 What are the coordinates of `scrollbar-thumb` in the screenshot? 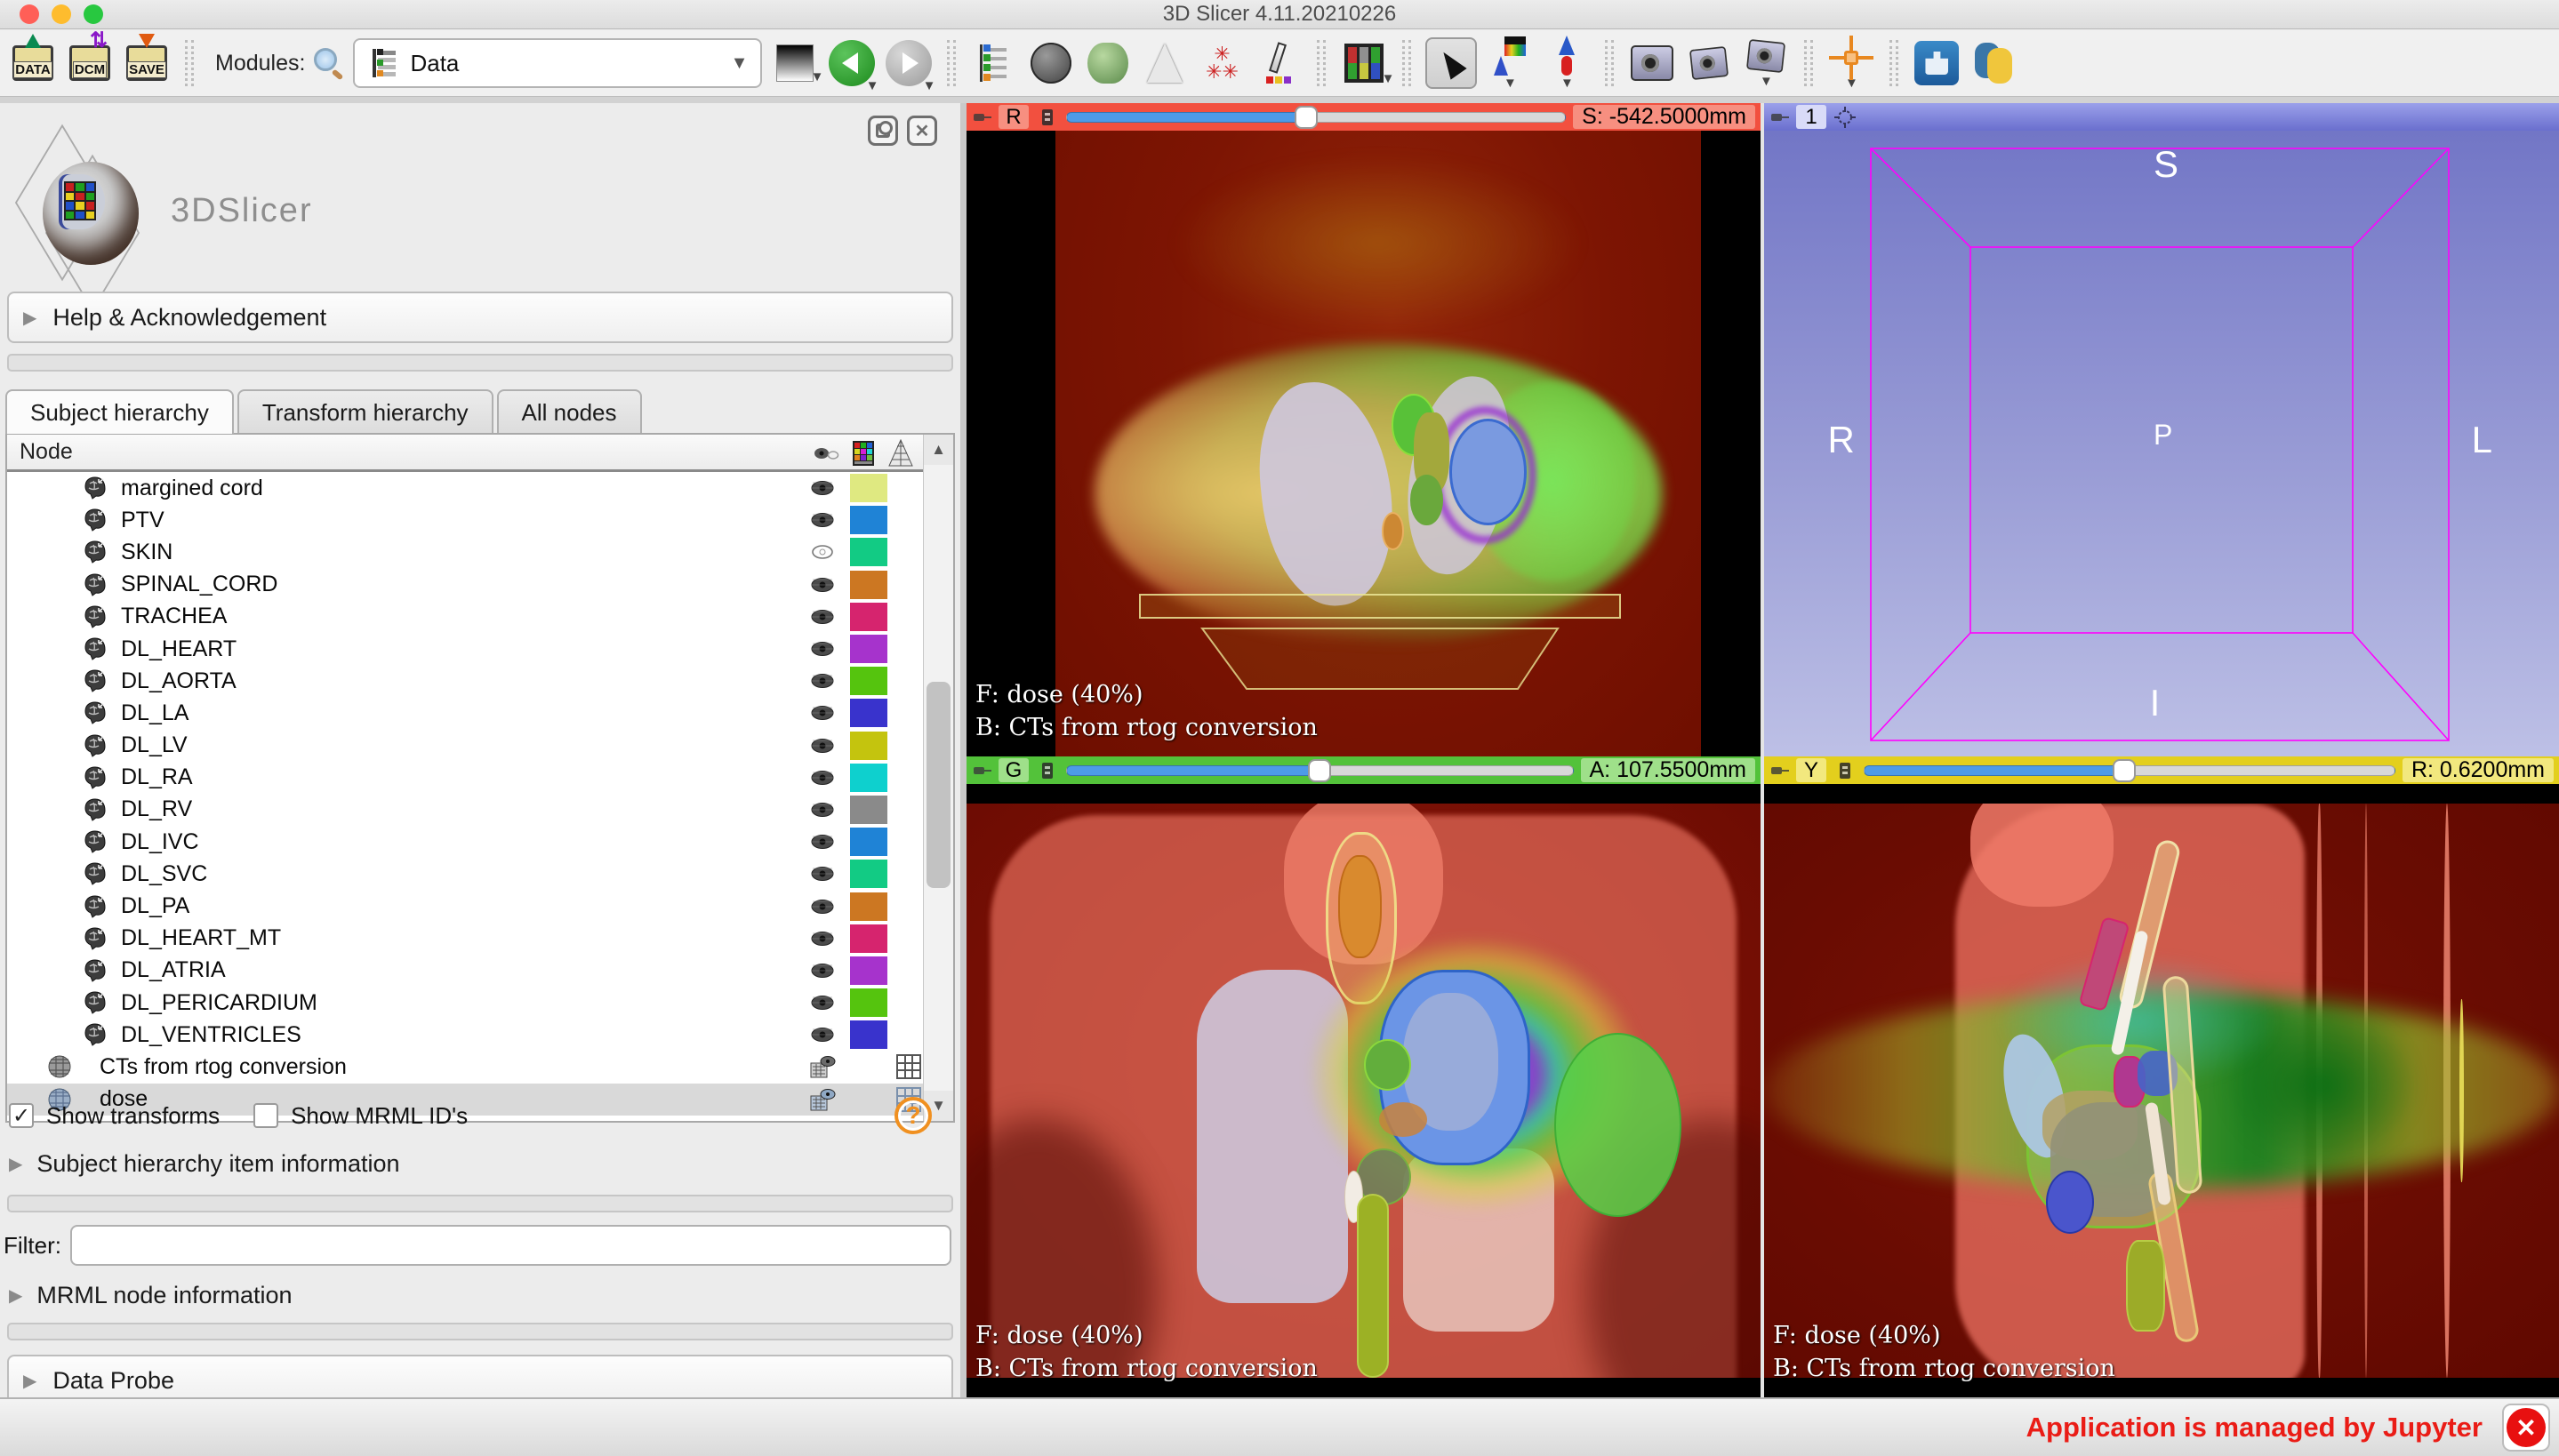 It's located at (939, 784).